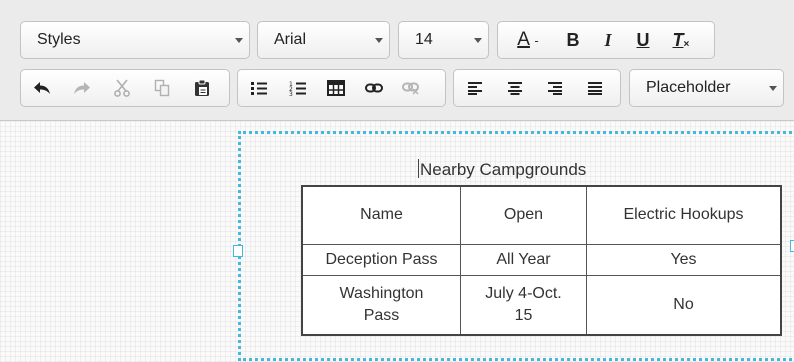  I want to click on align-right-icon, so click(555, 88).